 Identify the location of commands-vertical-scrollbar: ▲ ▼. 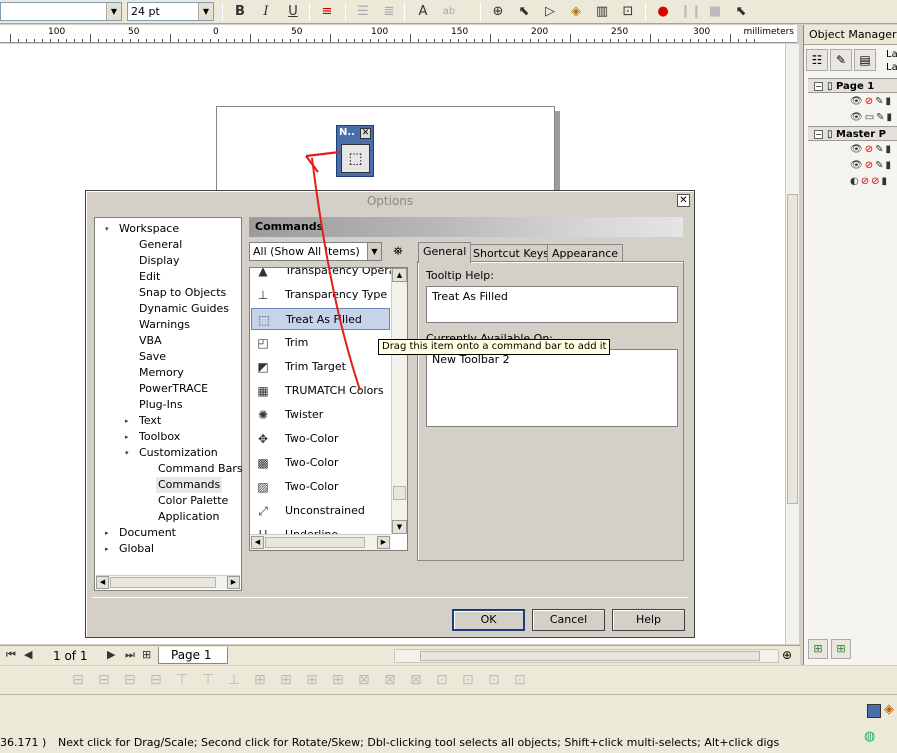
(399, 401).